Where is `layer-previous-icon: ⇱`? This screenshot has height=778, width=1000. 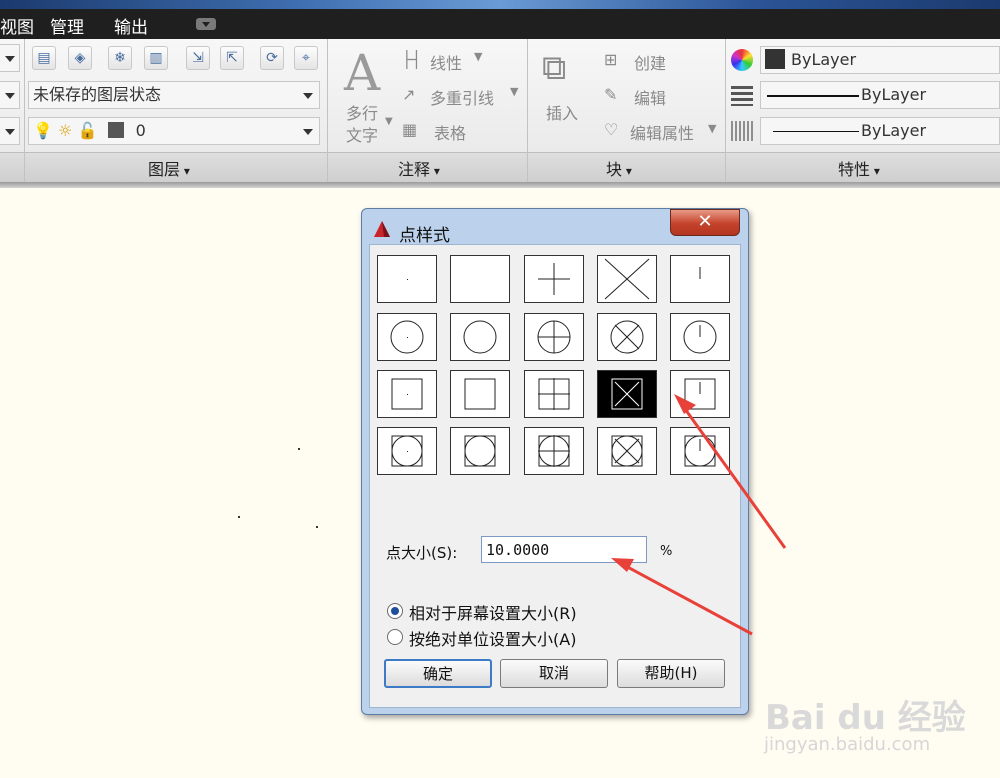 layer-previous-icon: ⇱ is located at coordinates (232, 58).